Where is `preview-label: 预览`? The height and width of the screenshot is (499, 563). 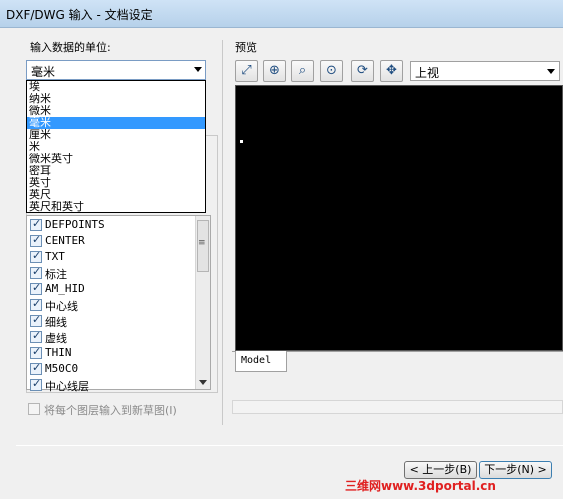 preview-label: 预览 is located at coordinates (246, 47).